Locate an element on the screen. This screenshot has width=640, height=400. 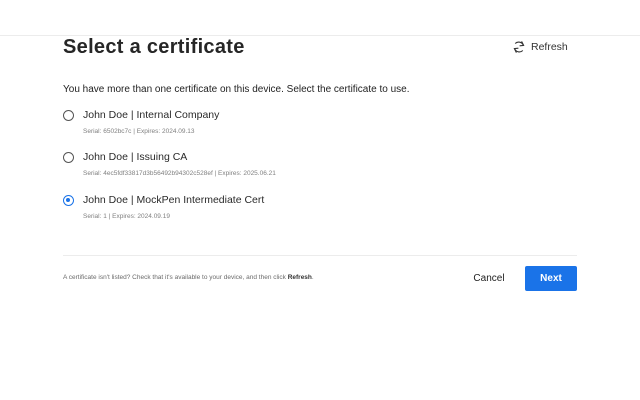
refresh-icon is located at coordinates (519, 47).